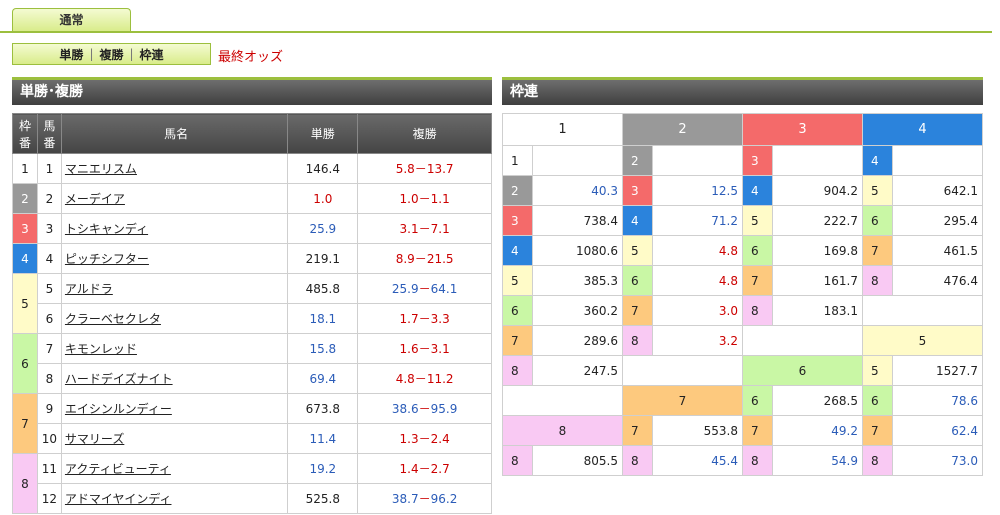 The height and width of the screenshot is (515, 1000). I want to click on wakuren-header-row: 1 2 3 4, so click(743, 129).